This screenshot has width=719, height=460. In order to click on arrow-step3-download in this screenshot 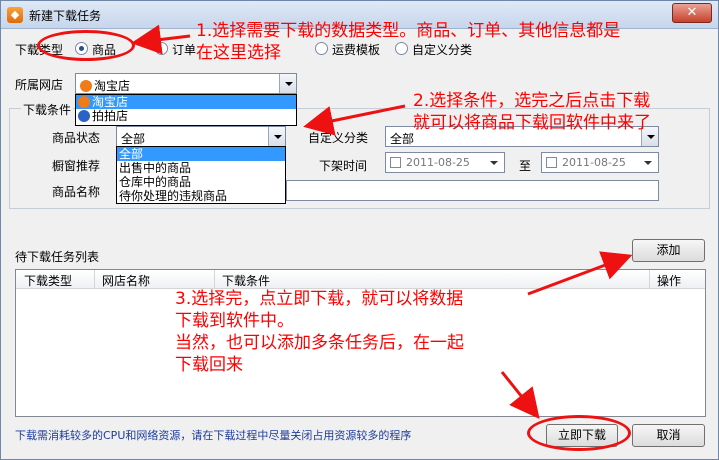, I will do `click(520, 395)`.